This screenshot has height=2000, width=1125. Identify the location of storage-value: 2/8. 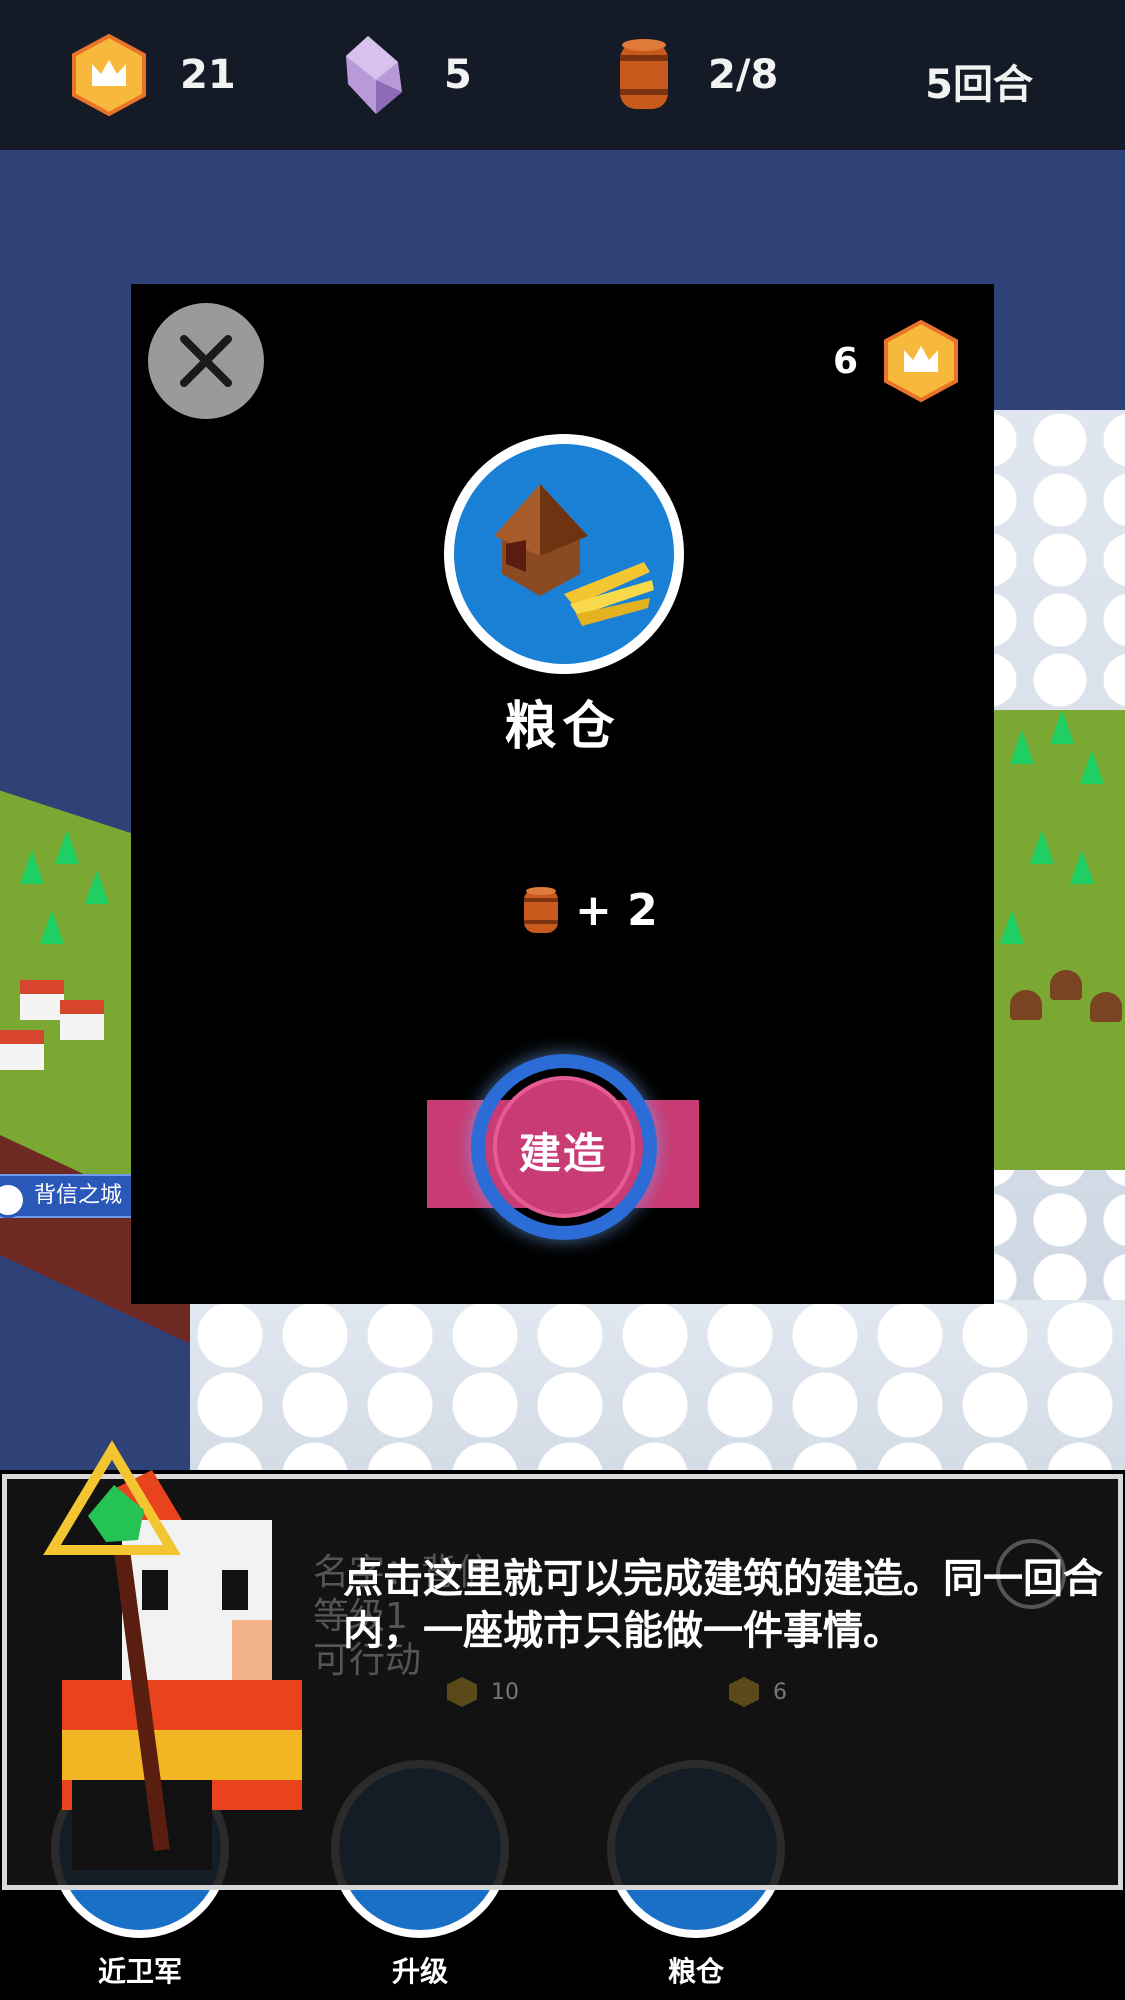
(743, 75).